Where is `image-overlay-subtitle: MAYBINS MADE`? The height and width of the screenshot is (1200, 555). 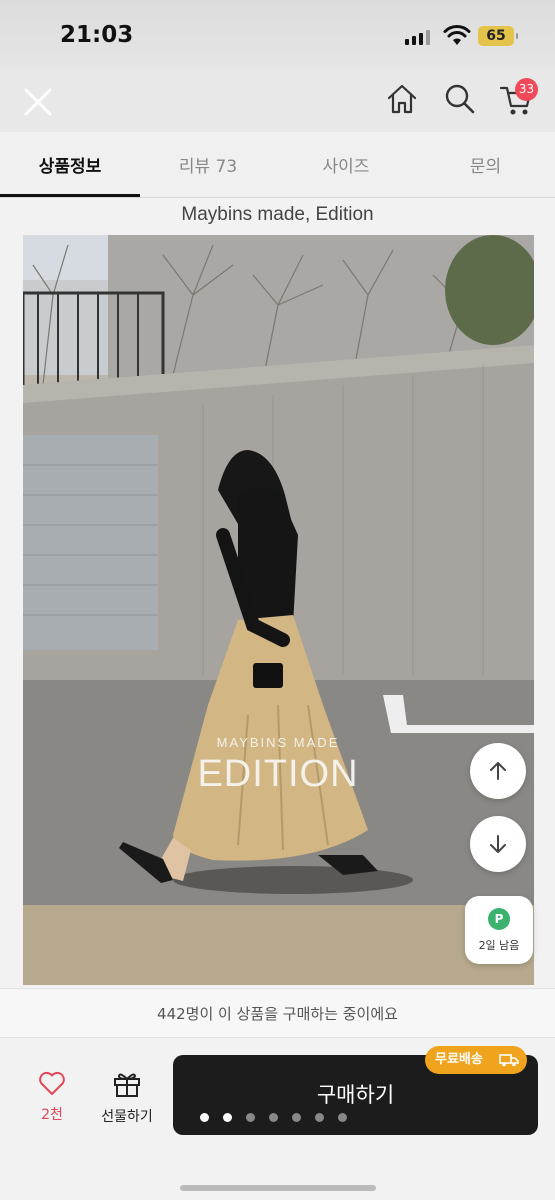 image-overlay-subtitle: MAYBINS MADE is located at coordinates (278, 742).